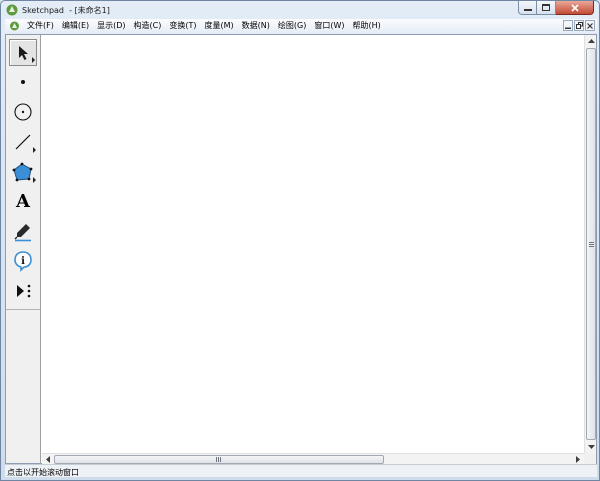 The image size is (600, 481). I want to click on straightedge-tool, so click(23, 141).